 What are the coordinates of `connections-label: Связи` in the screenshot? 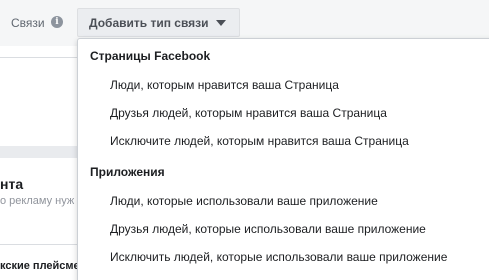 It's located at (28, 23).